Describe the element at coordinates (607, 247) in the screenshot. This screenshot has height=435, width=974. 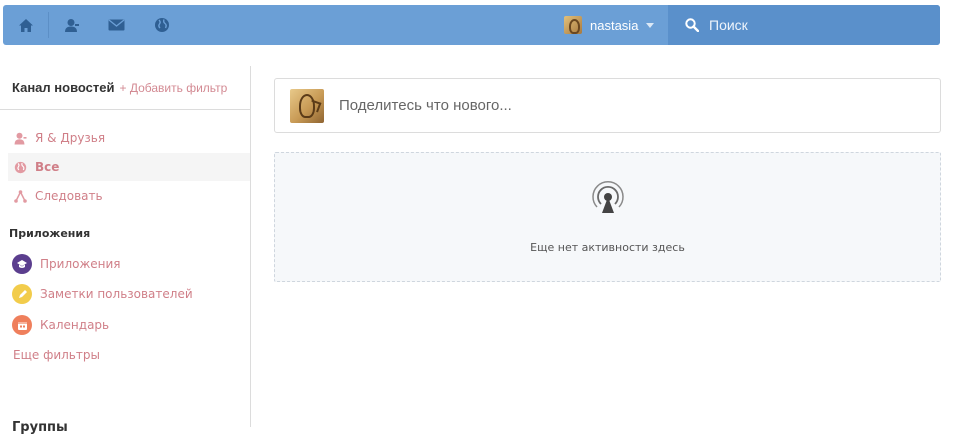
I see `empty-activity-text: Еще нет активности здесь` at that location.